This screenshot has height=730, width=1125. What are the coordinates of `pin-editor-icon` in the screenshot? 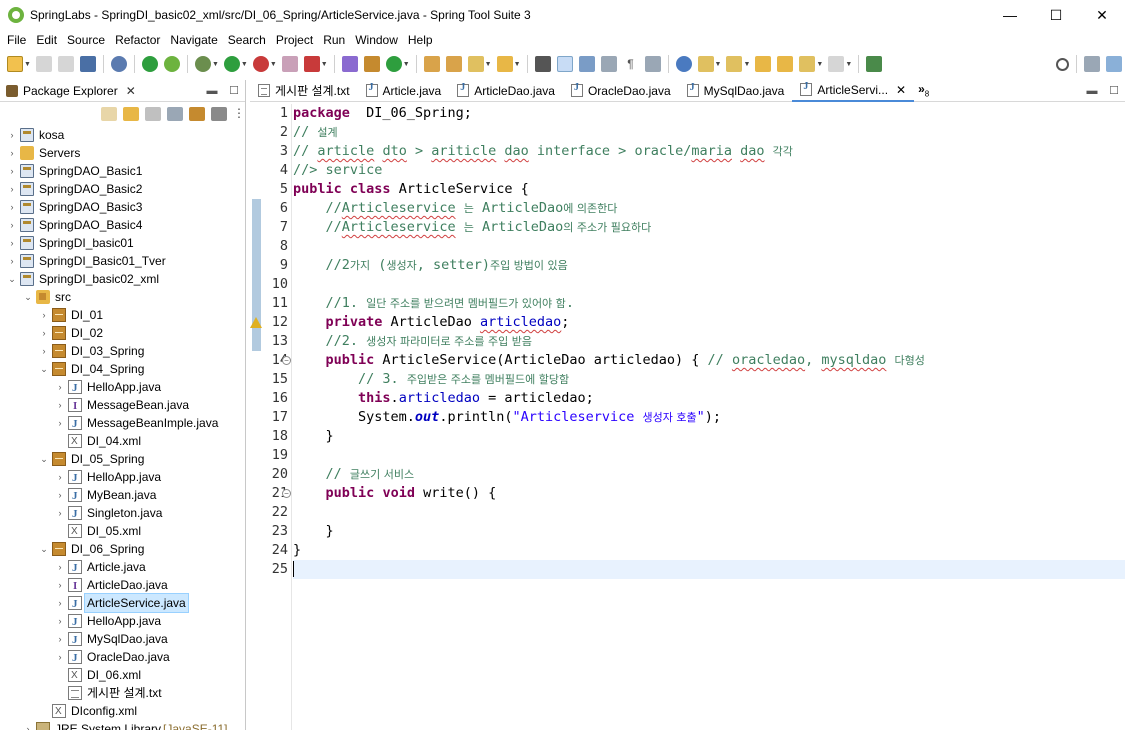 It's located at (874, 64).